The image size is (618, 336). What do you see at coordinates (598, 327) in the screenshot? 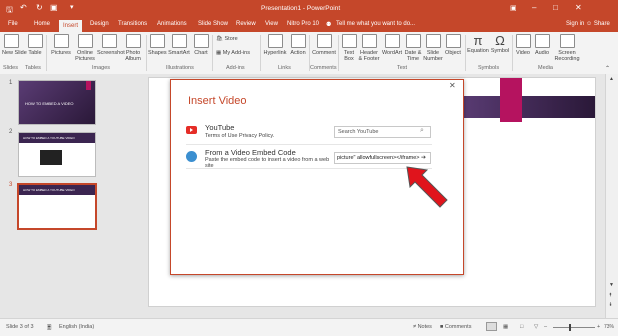
I see `zoom-in-icon: +` at bounding box center [598, 327].